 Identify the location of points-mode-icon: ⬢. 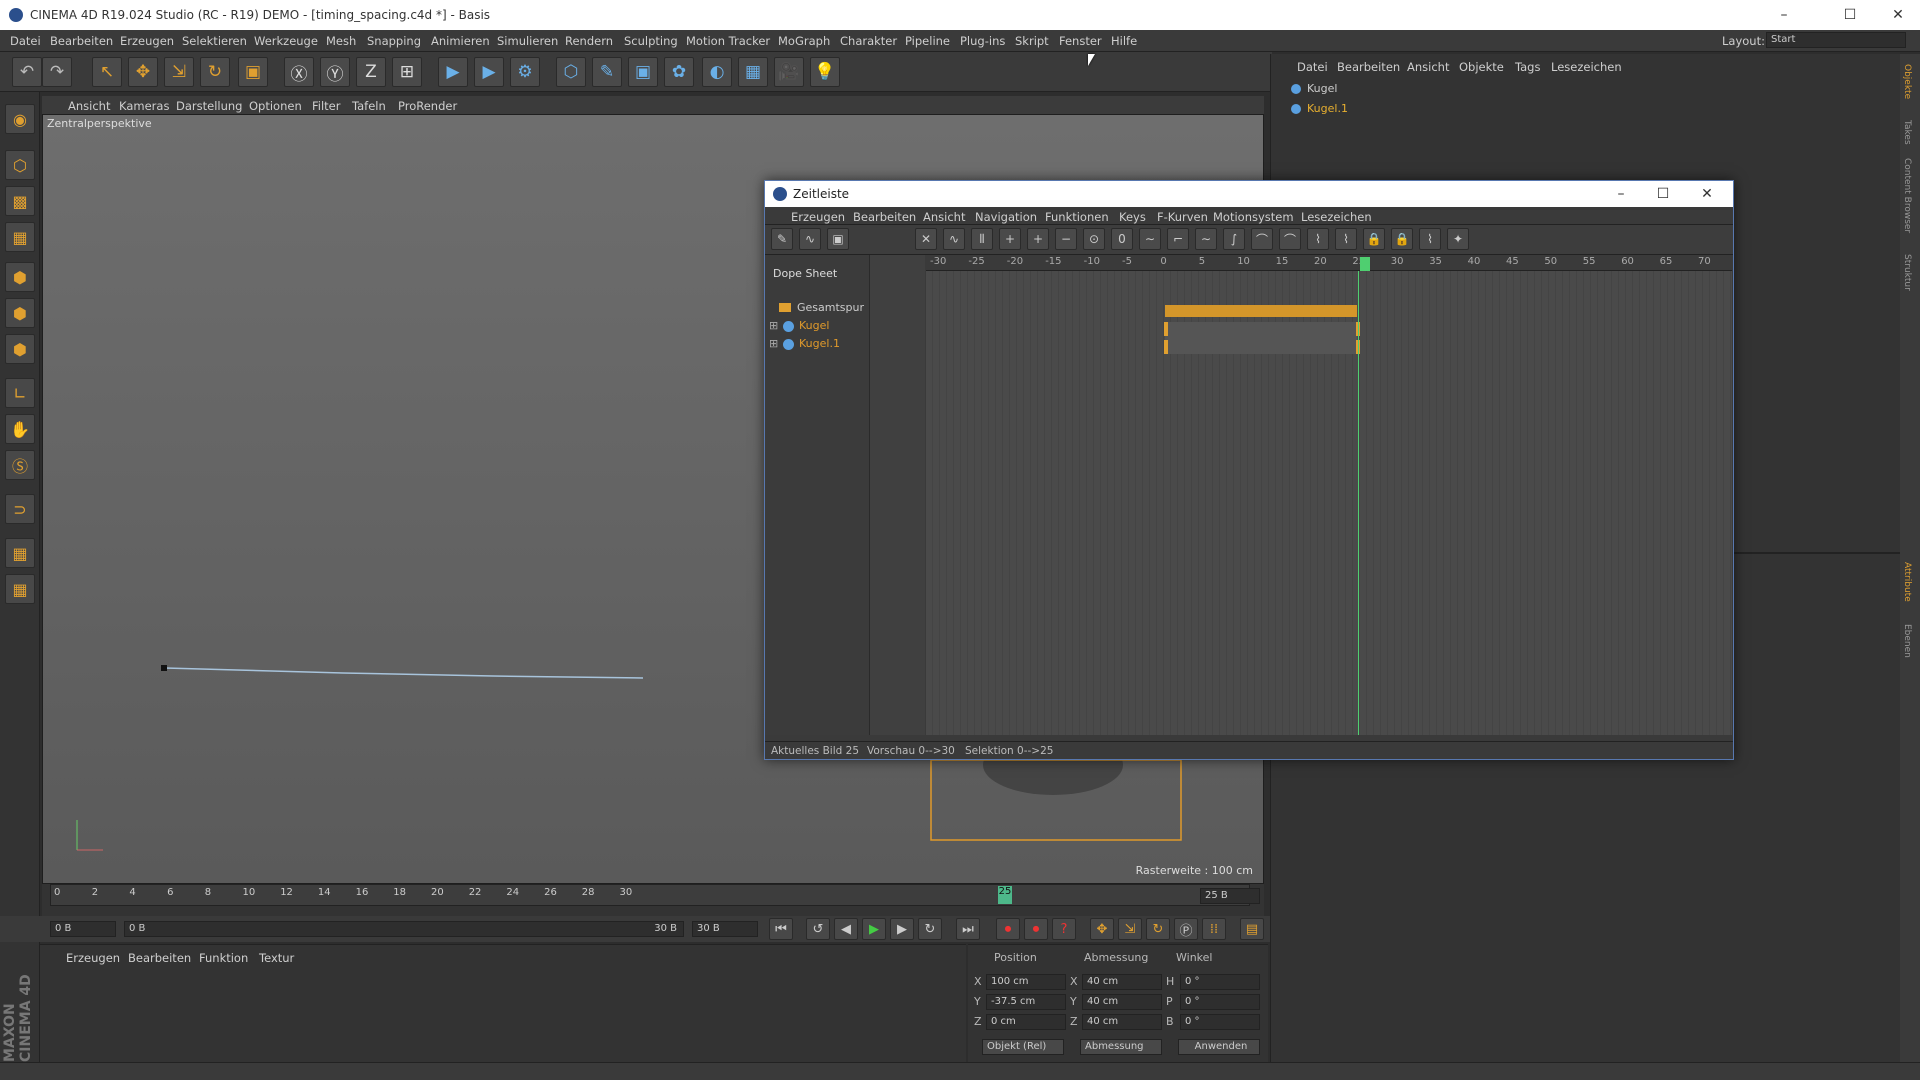
(20, 277).